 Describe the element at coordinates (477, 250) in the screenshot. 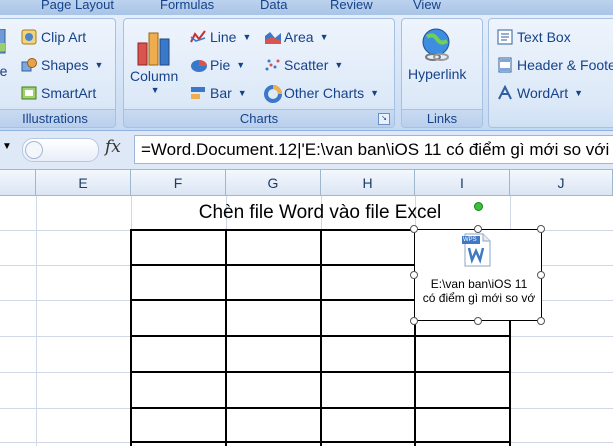

I see `word-document-icon: WPS` at that location.